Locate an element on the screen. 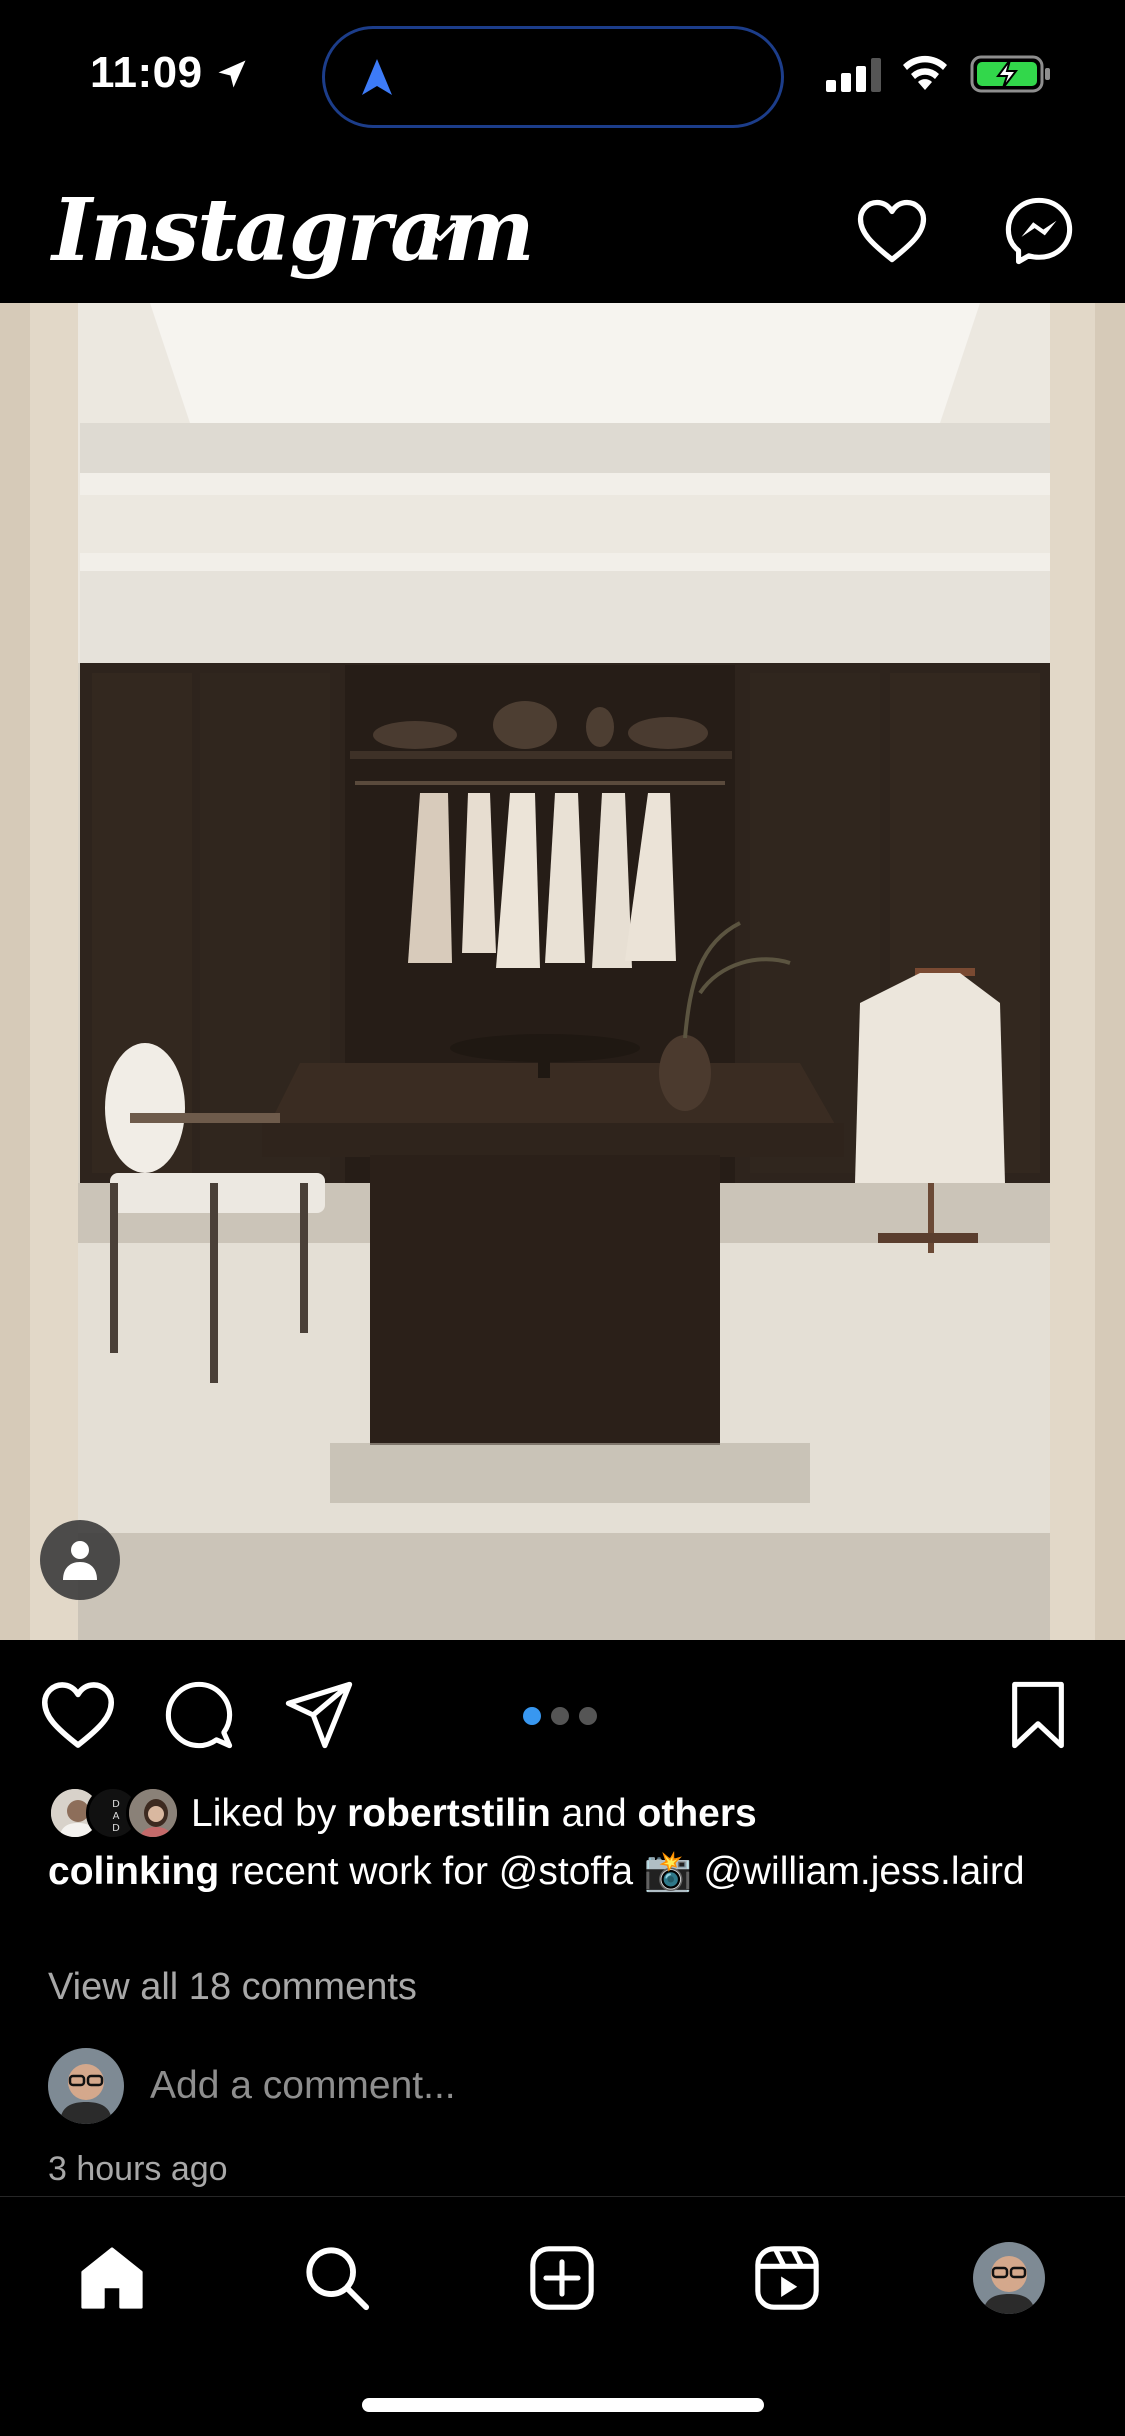  navigation-icon is located at coordinates (377, 79).